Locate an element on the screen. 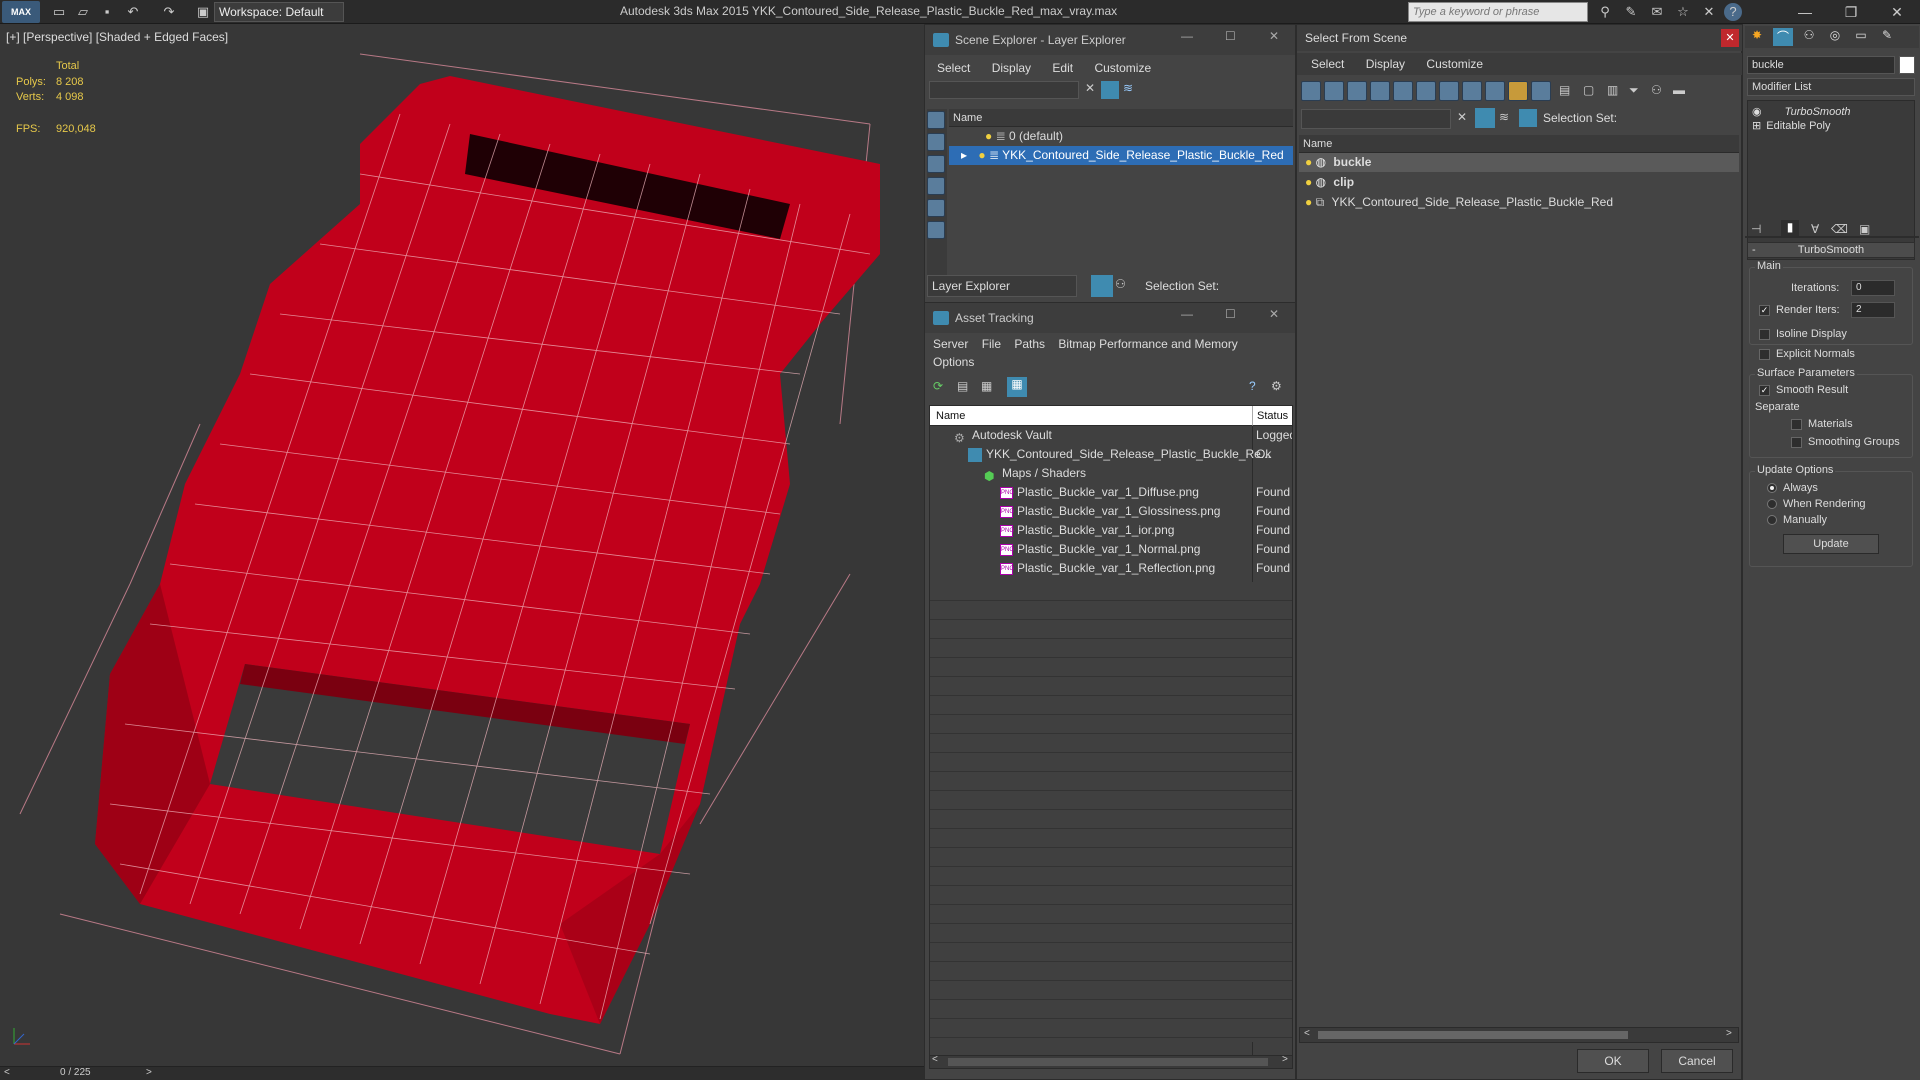  sfs-filter-containers-icon is located at coordinates (1518, 91).